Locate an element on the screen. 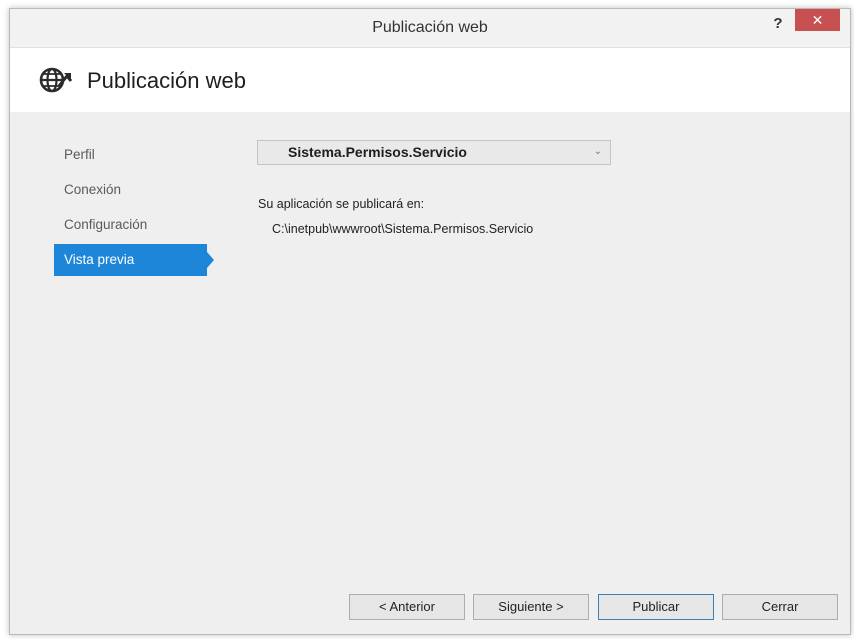 This screenshot has width=854, height=639. sidebar-item-vista-previa: Vista previa is located at coordinates (134, 260).